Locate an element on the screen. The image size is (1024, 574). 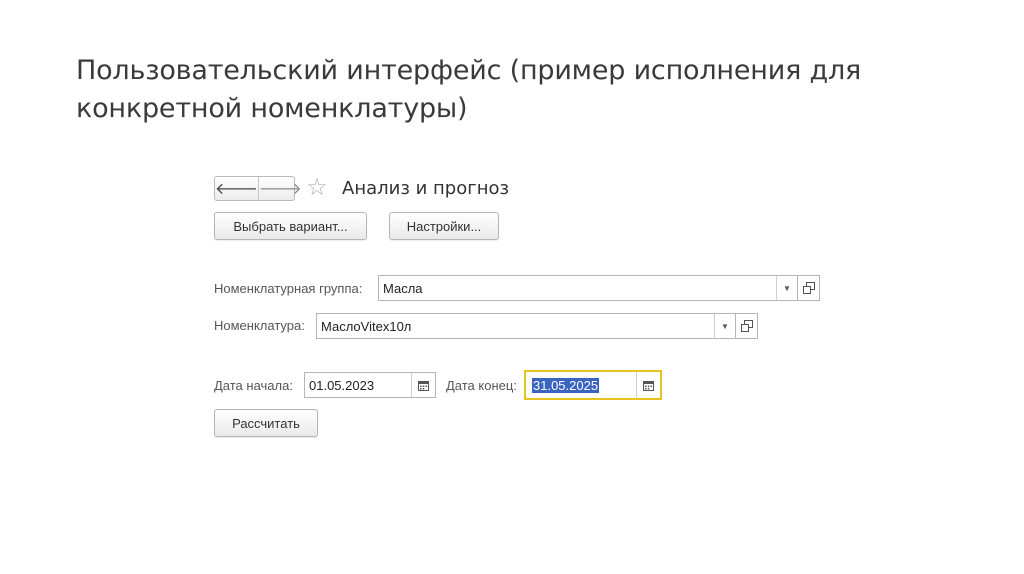
back-button: 🡐 is located at coordinates (236, 188).